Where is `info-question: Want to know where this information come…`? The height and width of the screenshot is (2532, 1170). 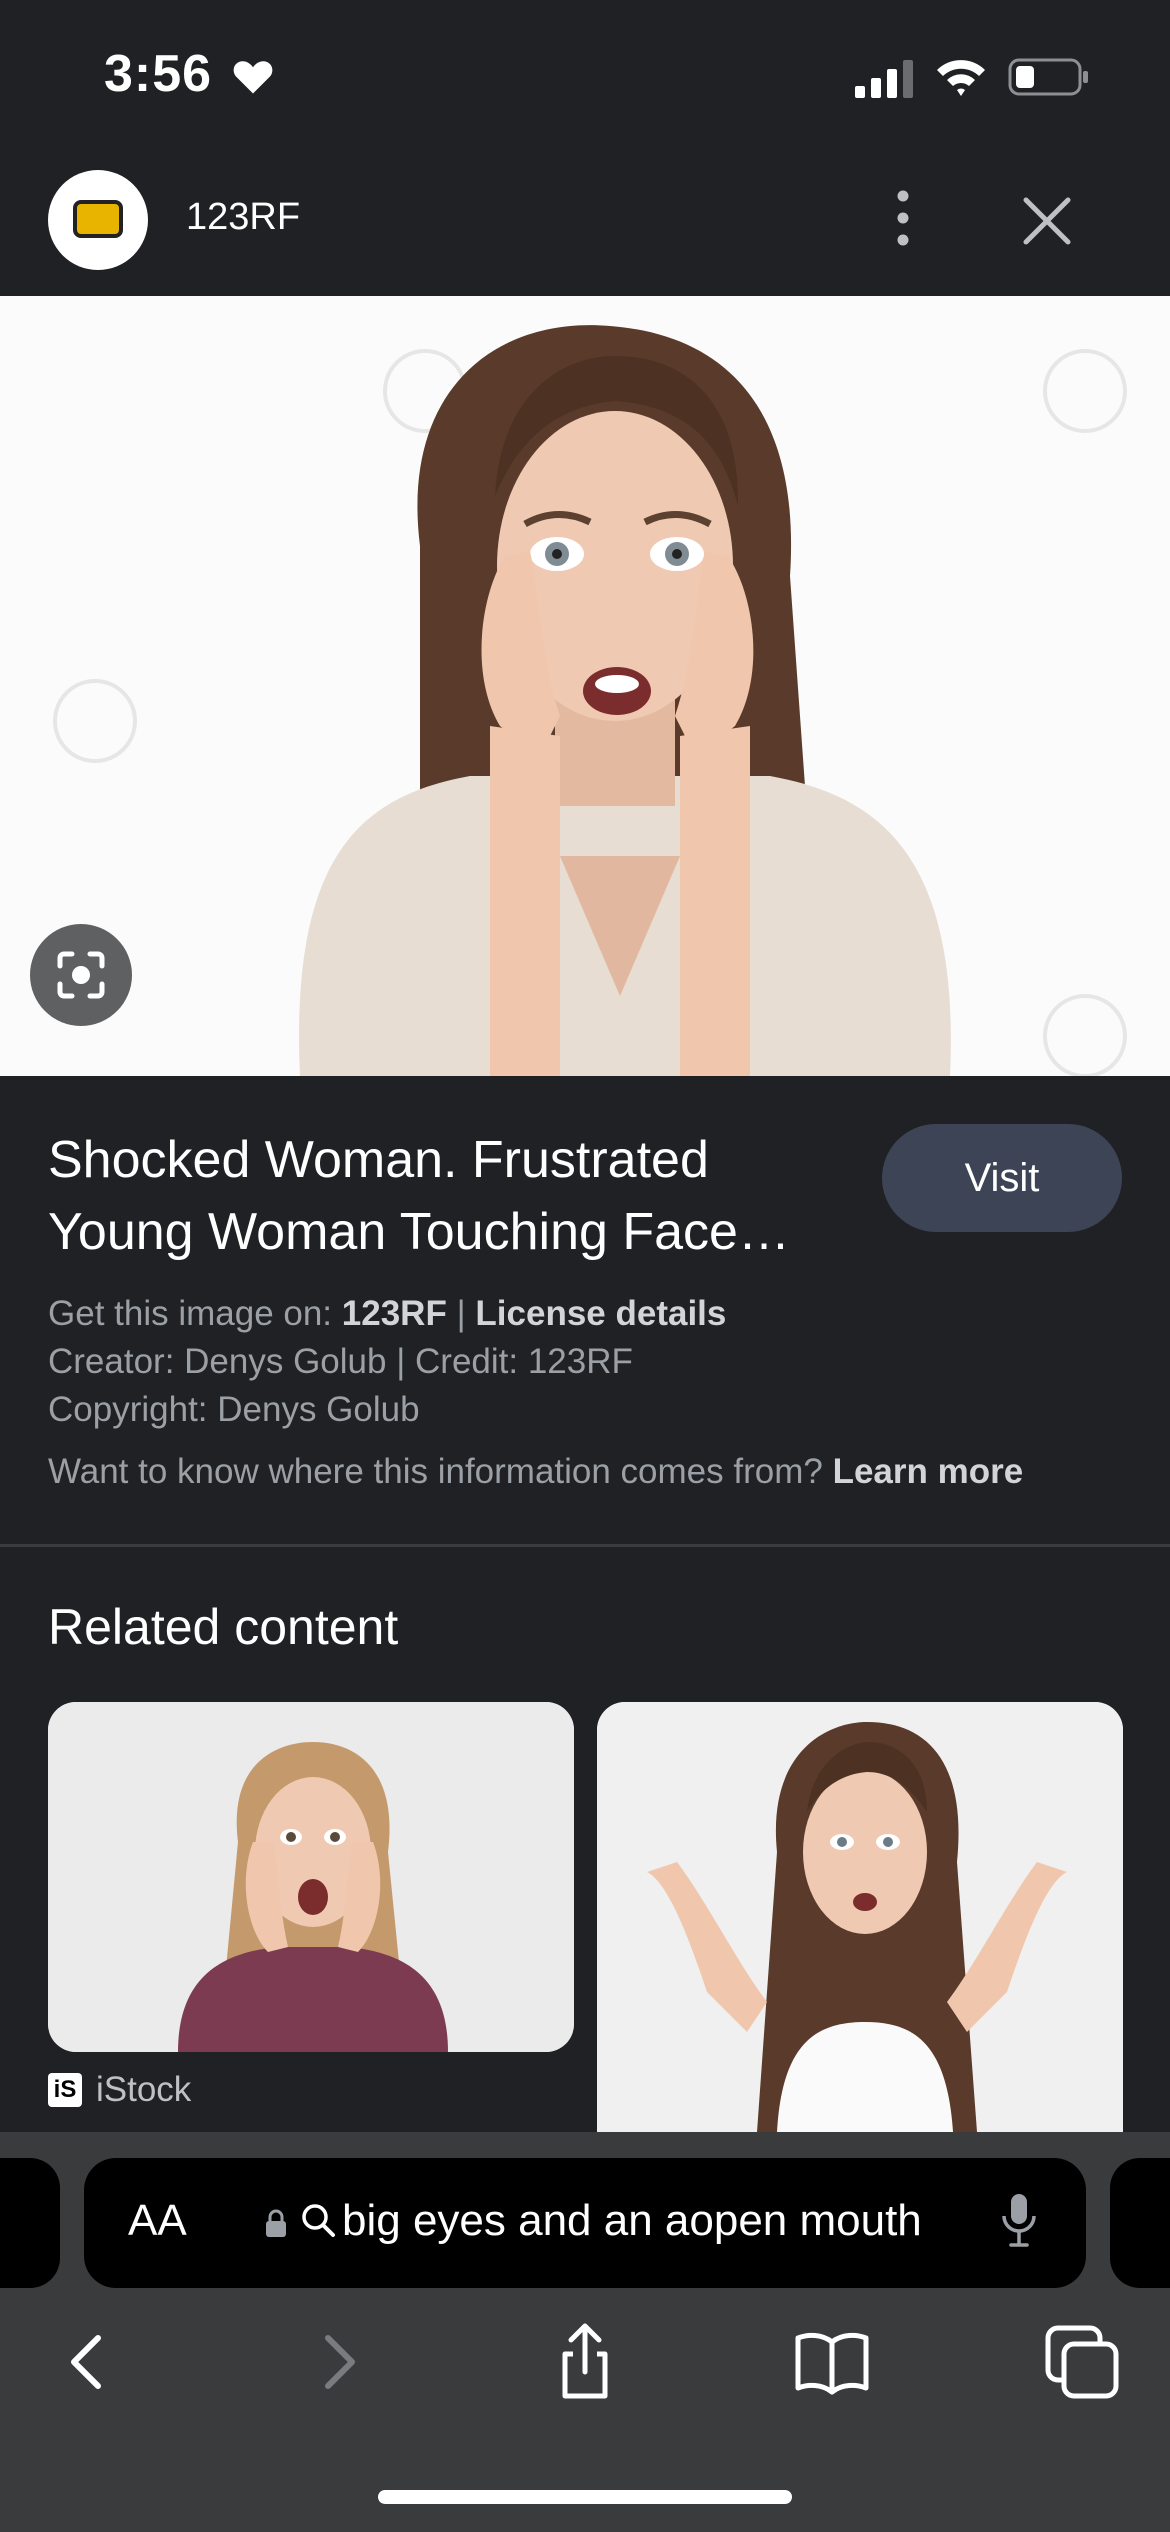
info-question: Want to know where this information come… is located at coordinates (435, 1471).